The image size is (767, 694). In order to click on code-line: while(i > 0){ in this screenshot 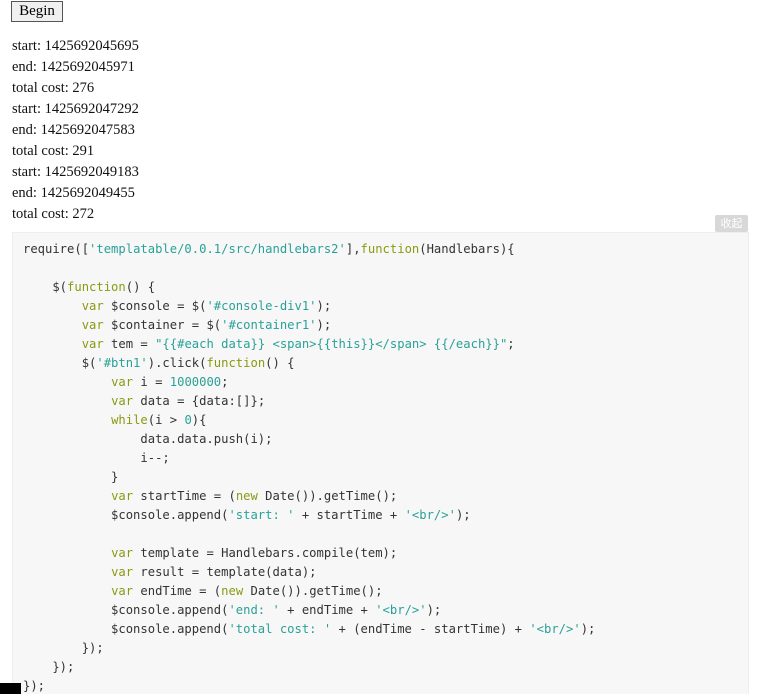, I will do `click(309, 420)`.